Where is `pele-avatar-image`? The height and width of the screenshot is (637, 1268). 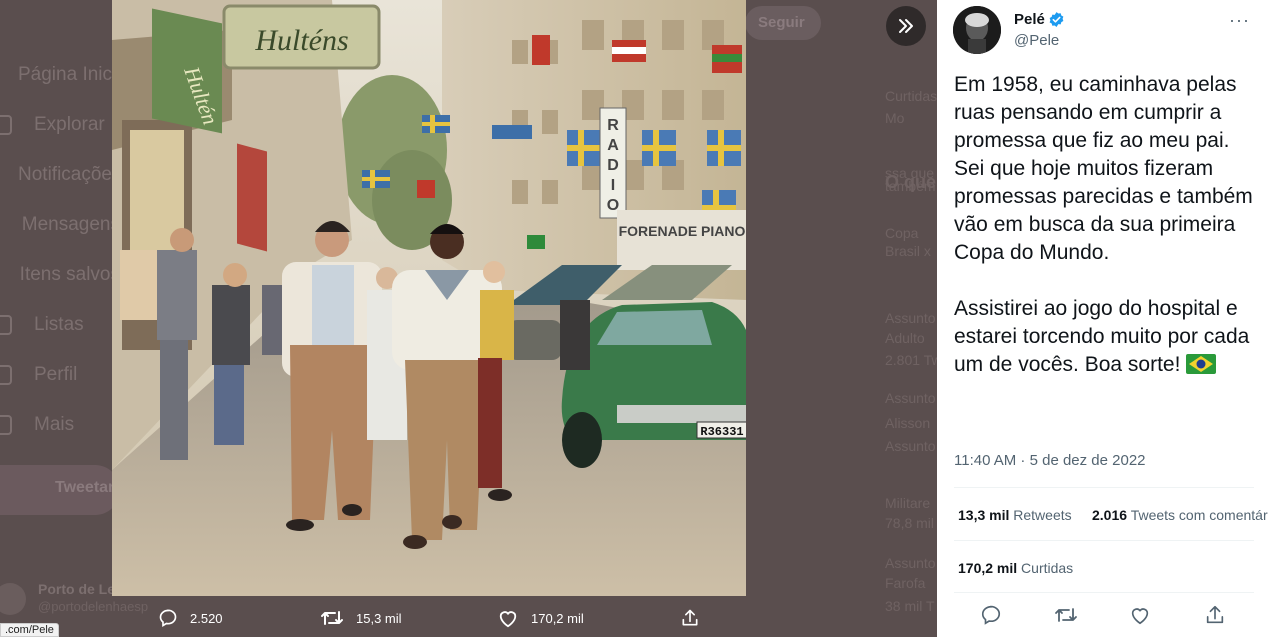
pele-avatar-image is located at coordinates (977, 30).